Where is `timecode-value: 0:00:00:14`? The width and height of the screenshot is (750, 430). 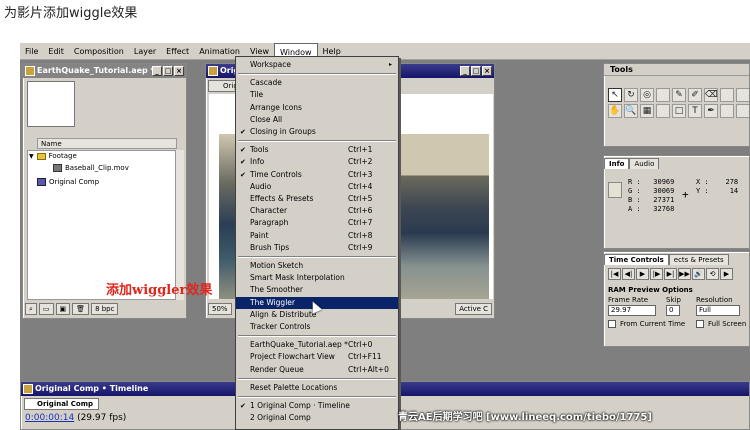
timecode-value: 0:00:00:14 is located at coordinates (49, 418).